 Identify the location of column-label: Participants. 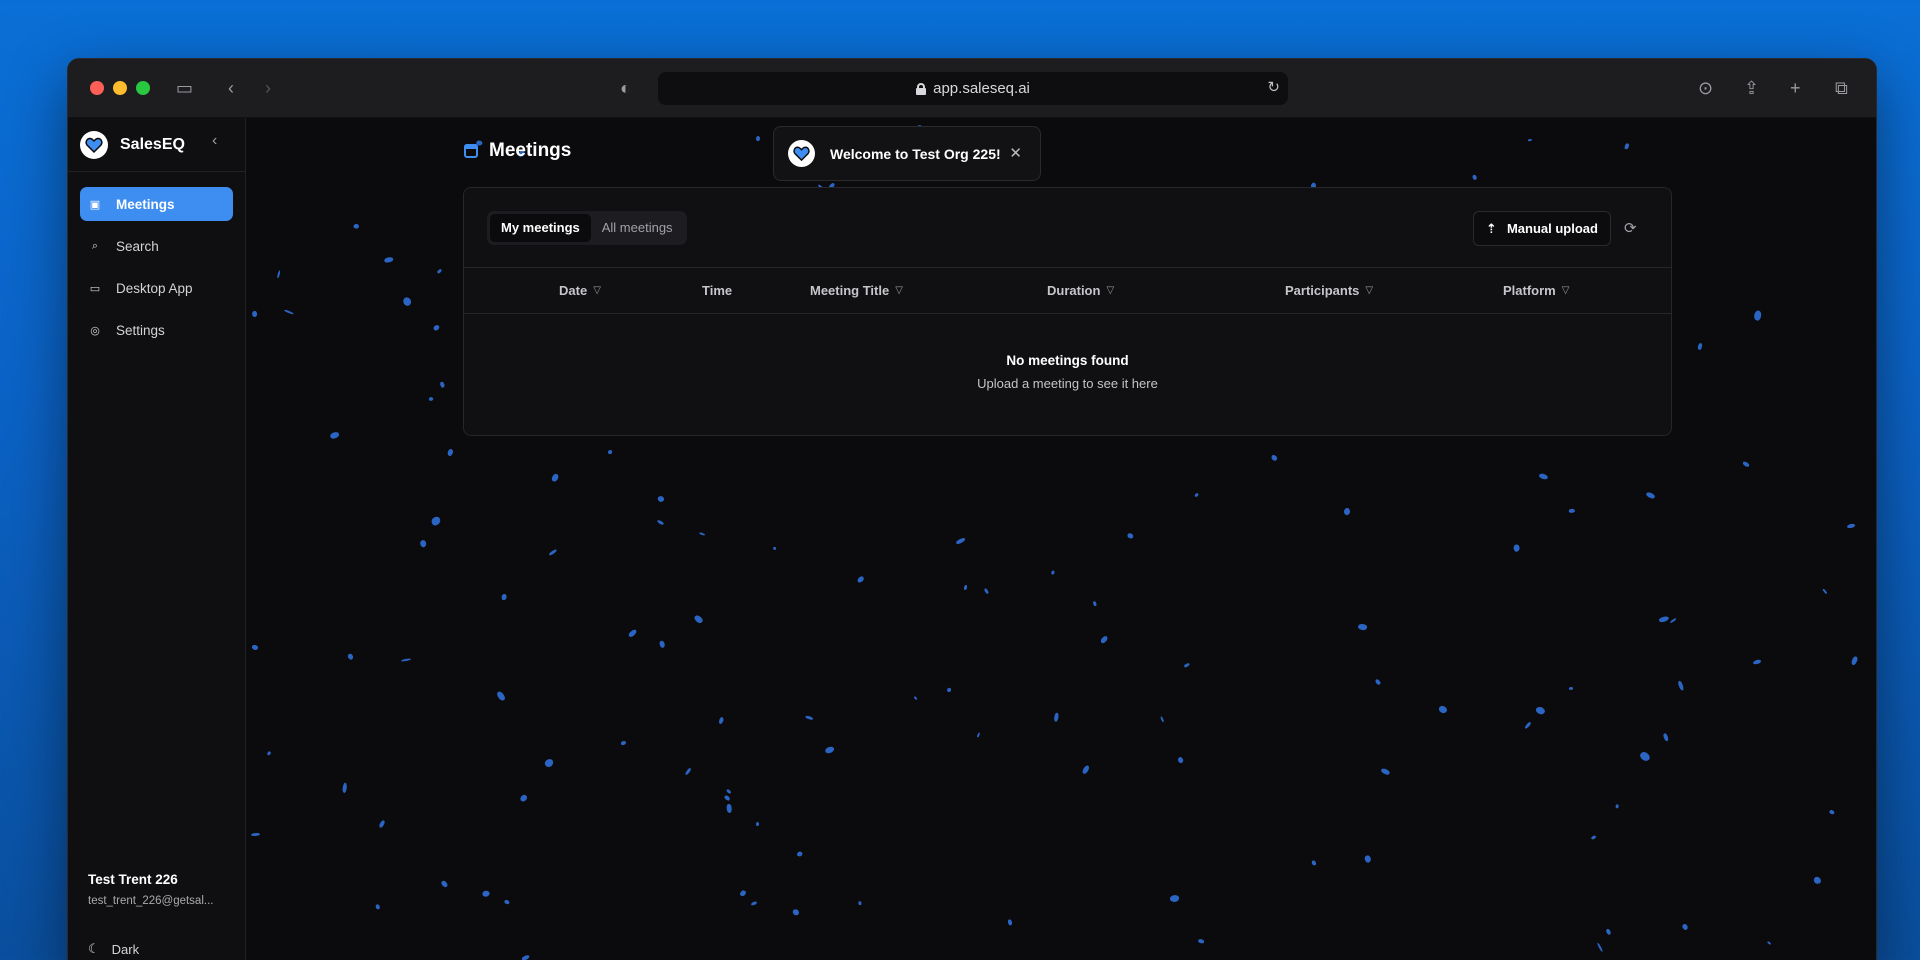
(1322, 290).